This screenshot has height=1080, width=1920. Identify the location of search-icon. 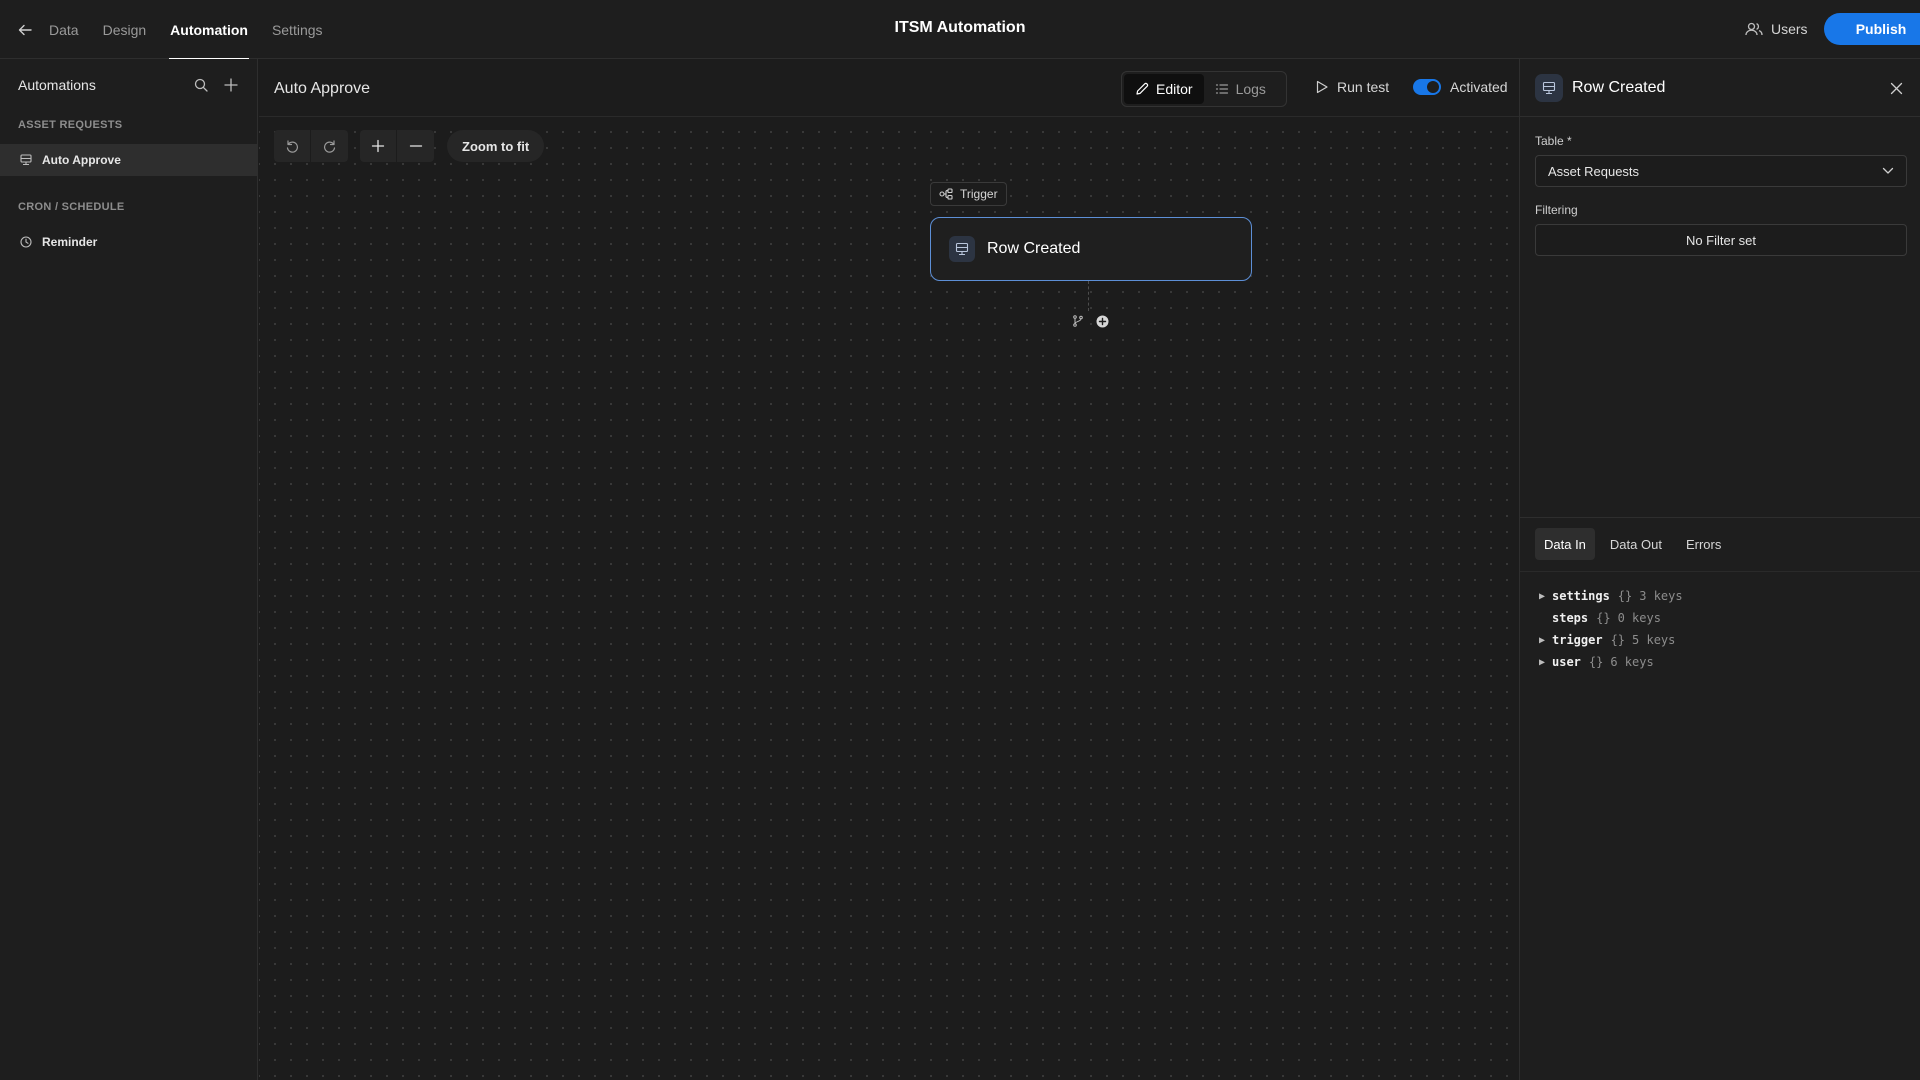
(201, 85).